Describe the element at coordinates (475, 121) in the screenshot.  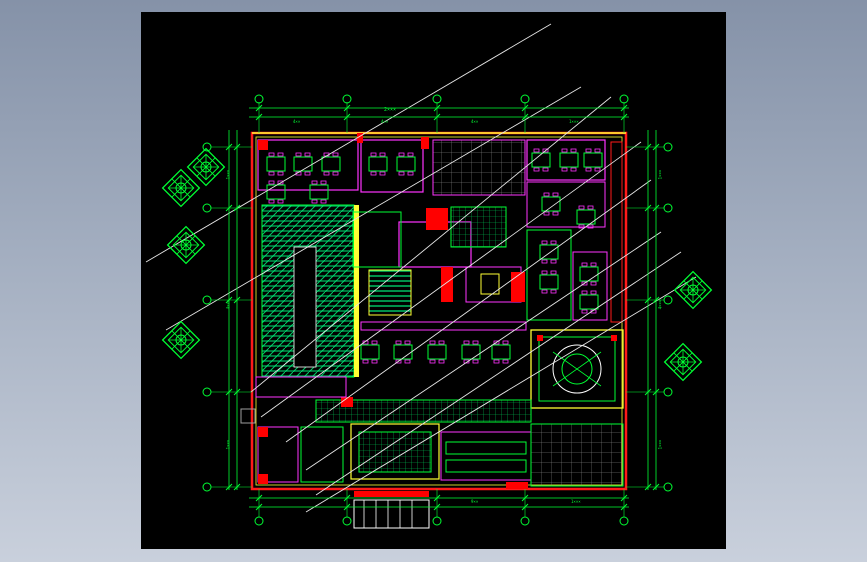
I see `dimension-top-seg-3: 4××` at that location.